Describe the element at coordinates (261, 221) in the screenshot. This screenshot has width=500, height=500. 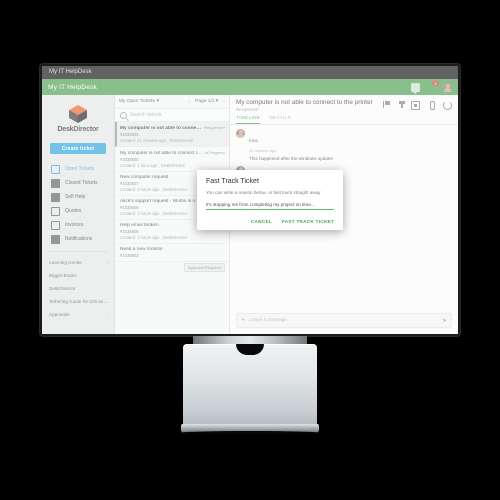
I see `cancel-button: CANCEL` at that location.